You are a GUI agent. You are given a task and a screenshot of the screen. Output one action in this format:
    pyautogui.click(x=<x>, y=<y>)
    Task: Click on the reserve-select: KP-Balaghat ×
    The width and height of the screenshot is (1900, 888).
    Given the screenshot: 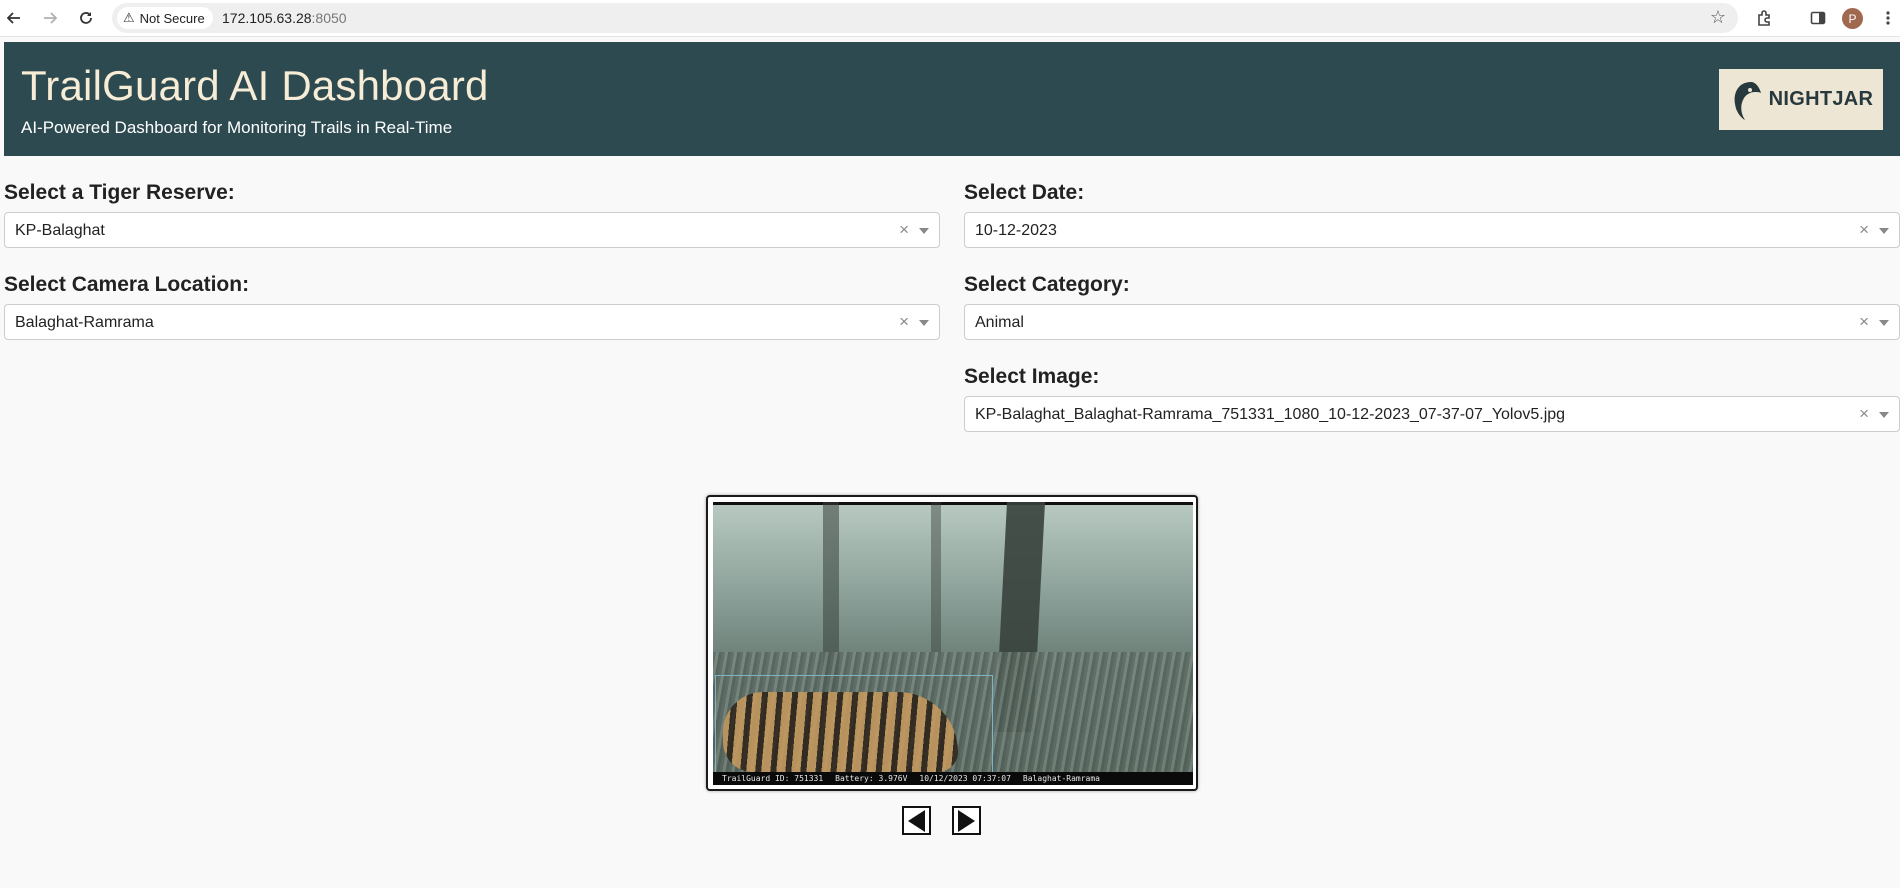 What is the action you would take?
    pyautogui.click(x=472, y=230)
    